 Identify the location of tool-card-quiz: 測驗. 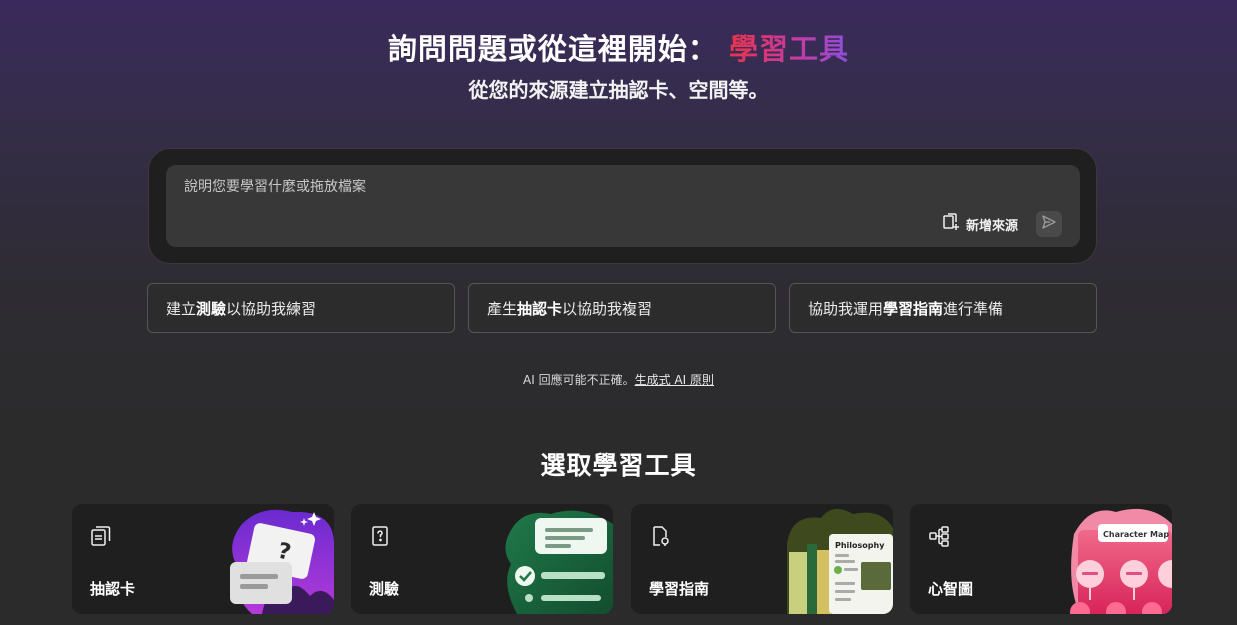
(482, 559).